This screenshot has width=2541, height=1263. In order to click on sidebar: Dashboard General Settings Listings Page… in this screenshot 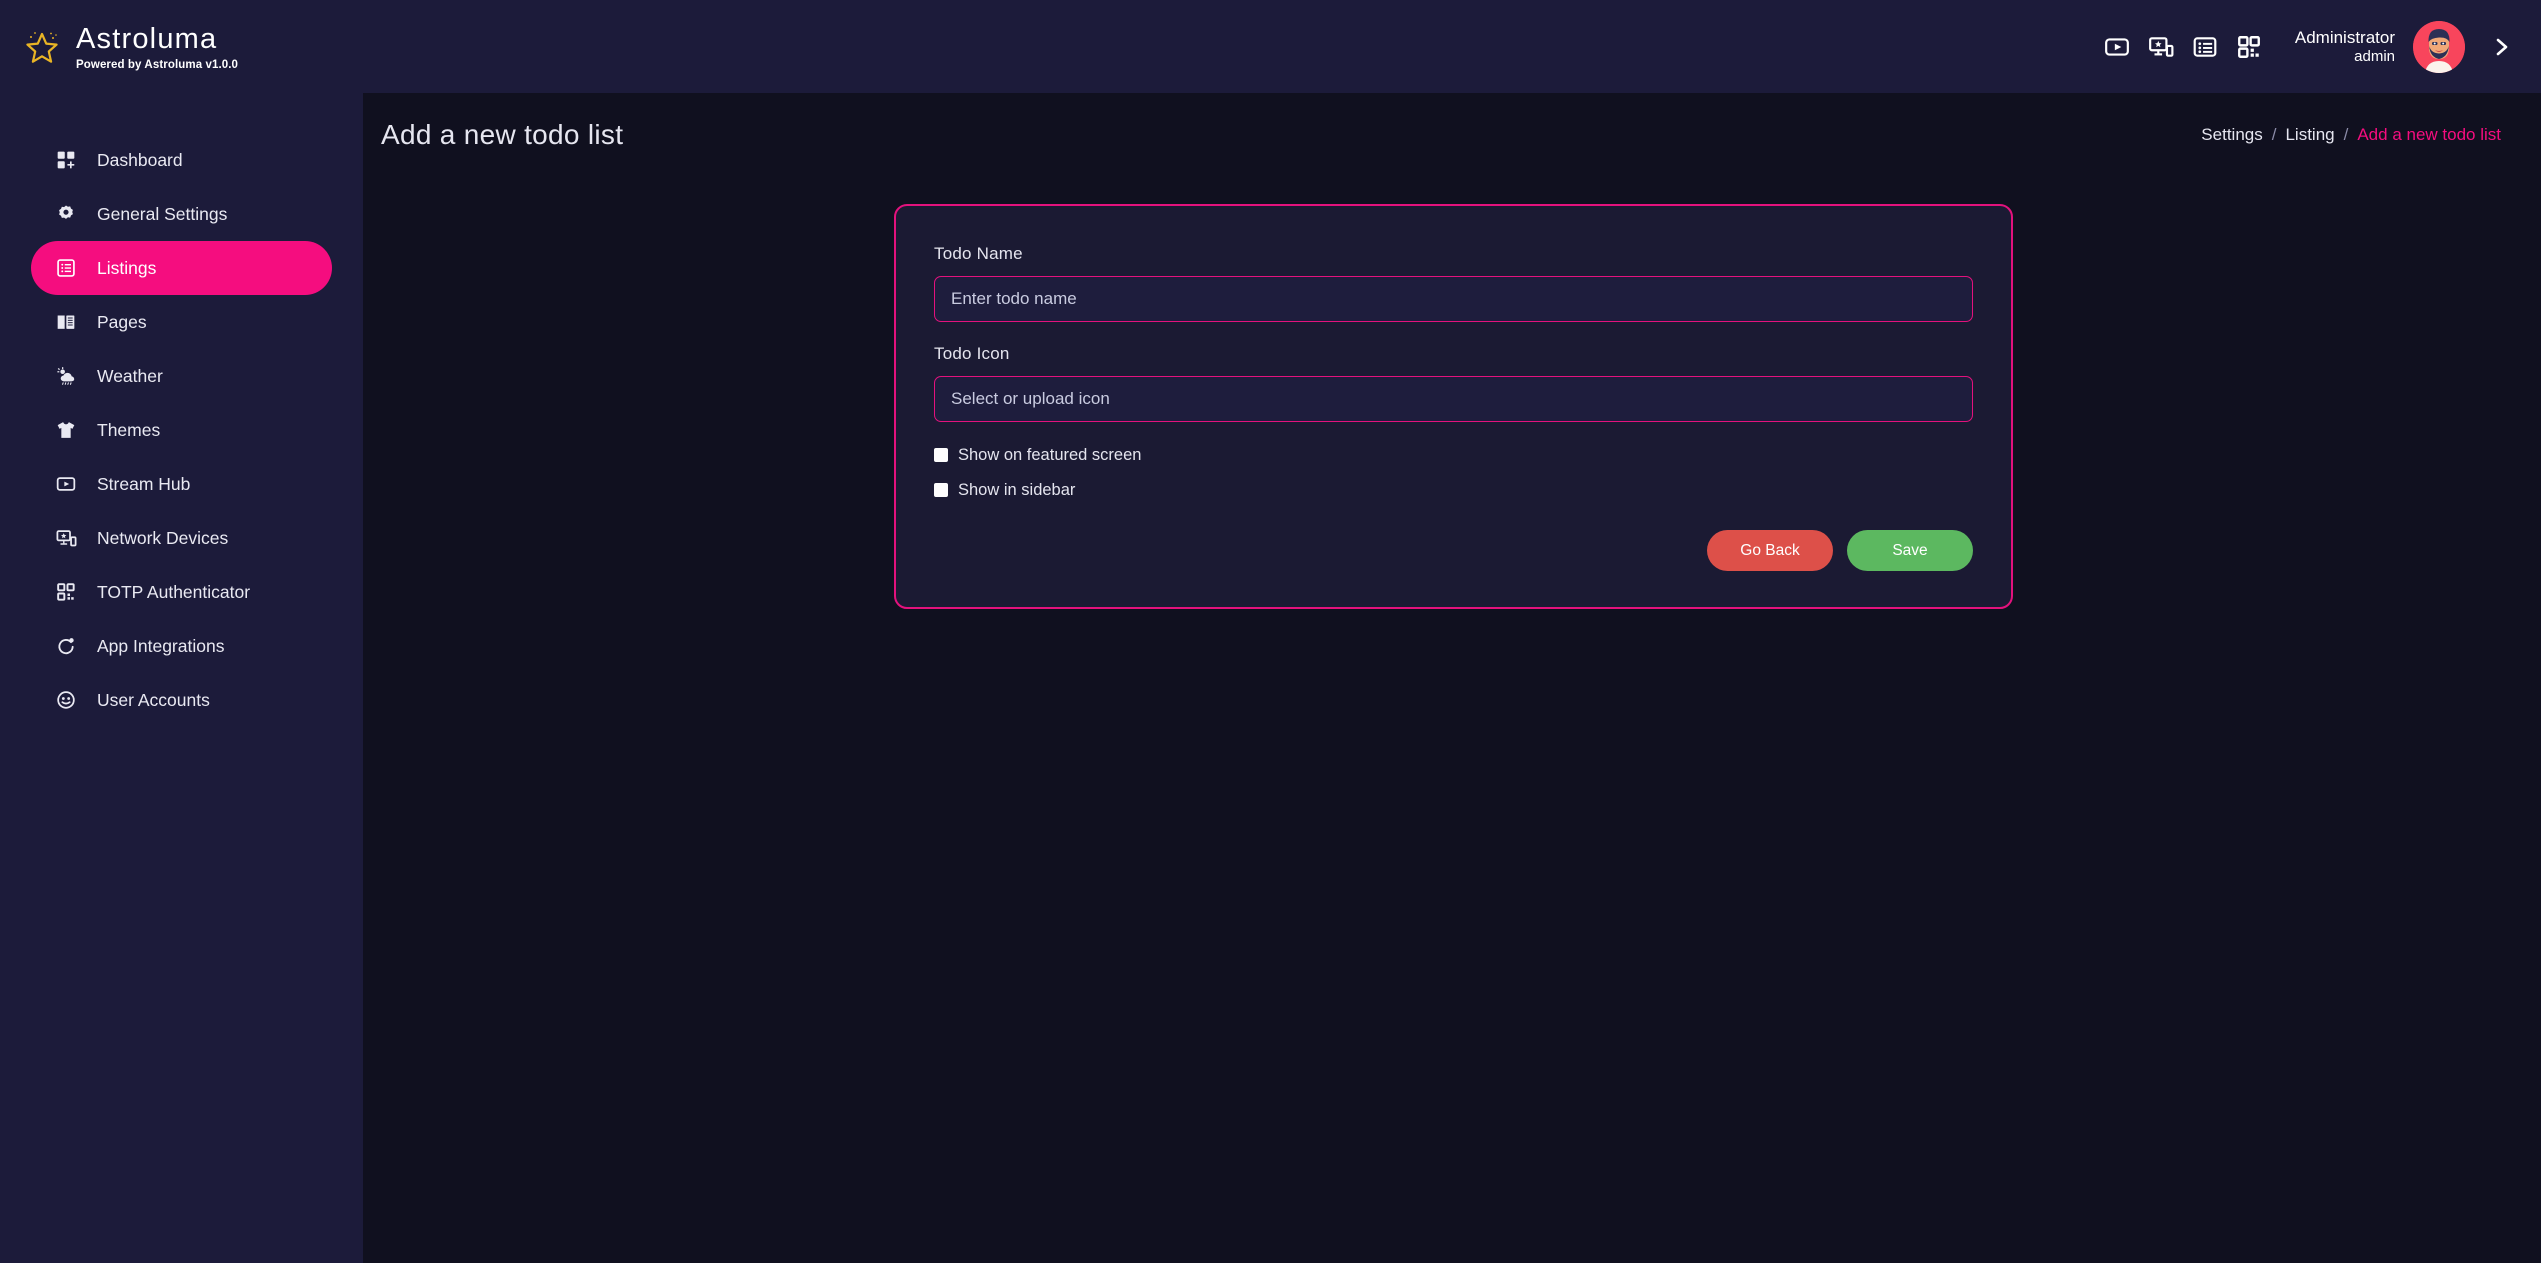, I will do `click(181, 678)`.